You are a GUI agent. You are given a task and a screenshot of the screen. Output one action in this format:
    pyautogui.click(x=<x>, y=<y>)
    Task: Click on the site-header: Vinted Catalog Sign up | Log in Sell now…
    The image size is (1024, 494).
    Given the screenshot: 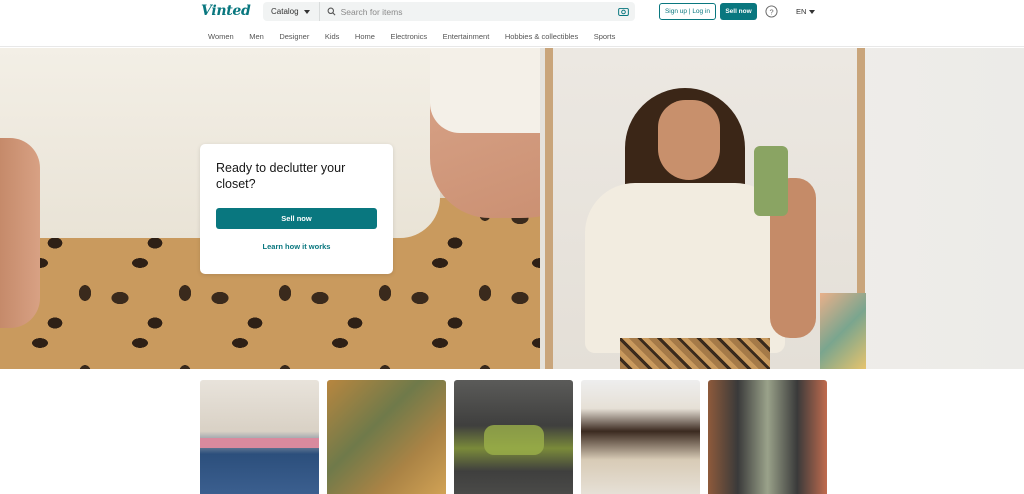 What is the action you would take?
    pyautogui.click(x=512, y=12)
    